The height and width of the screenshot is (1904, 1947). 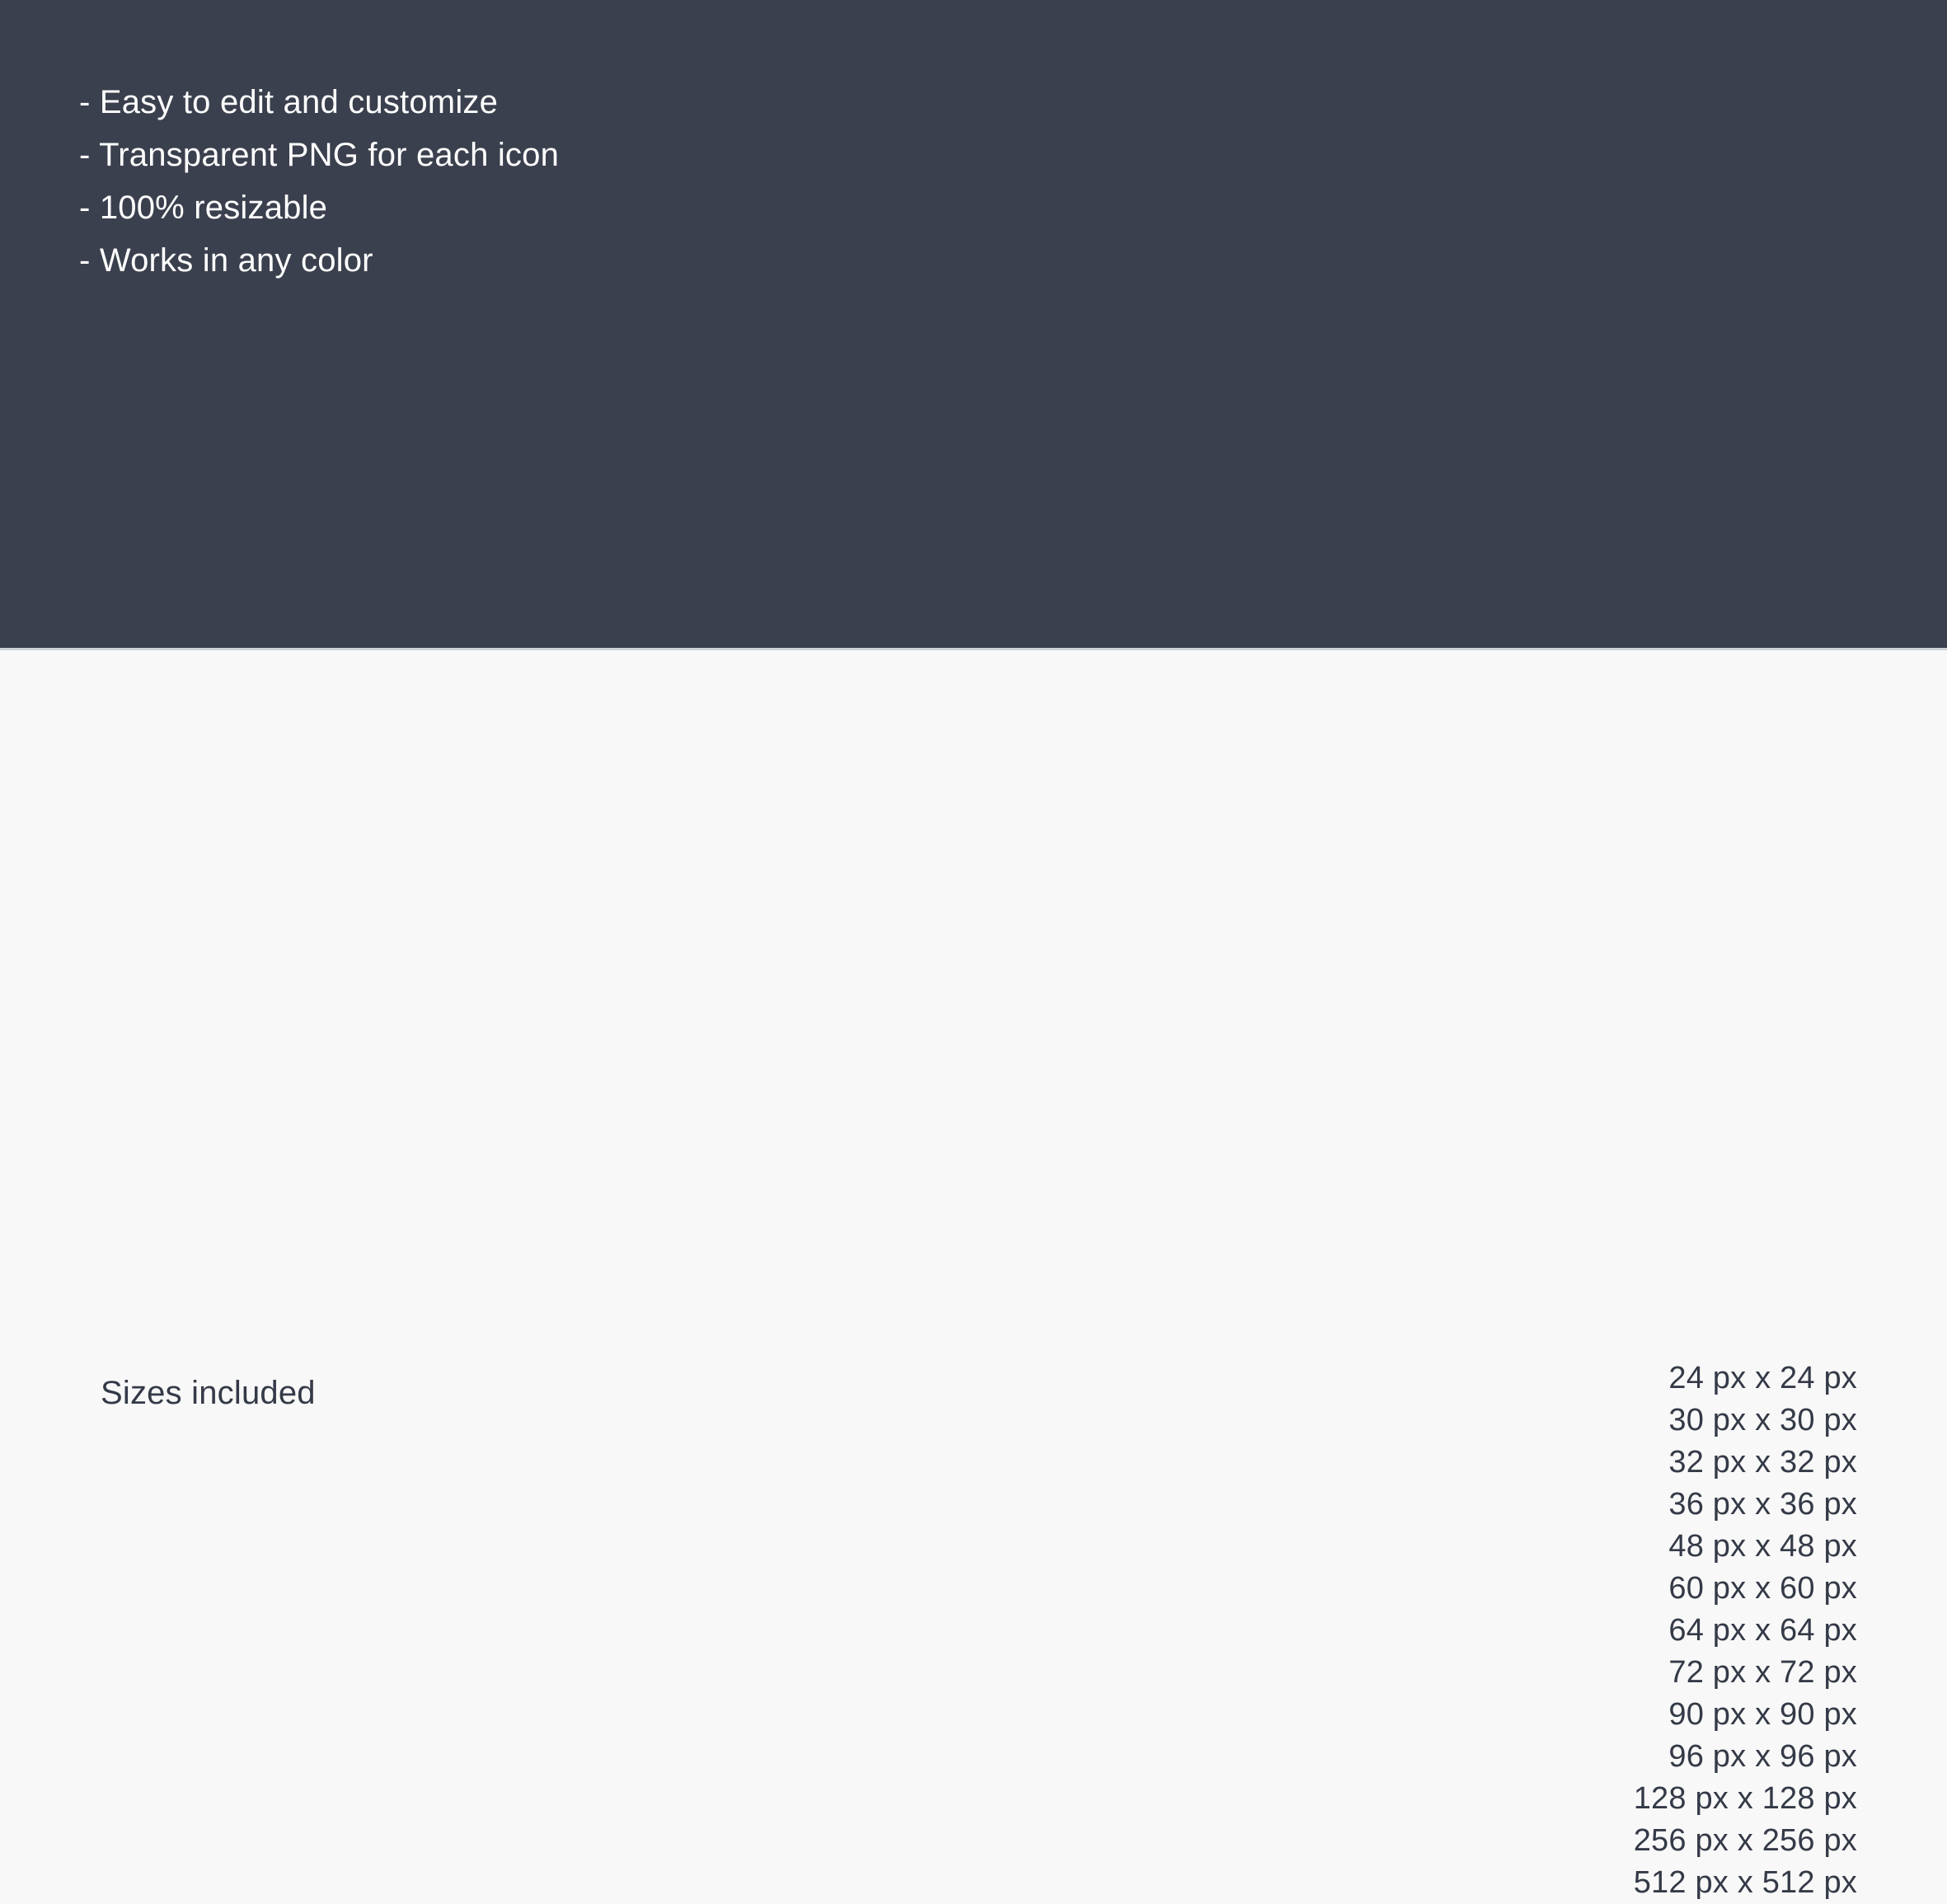 What do you see at coordinates (1762, 1672) in the screenshot?
I see `size-list-item: 72 px x 72 px` at bounding box center [1762, 1672].